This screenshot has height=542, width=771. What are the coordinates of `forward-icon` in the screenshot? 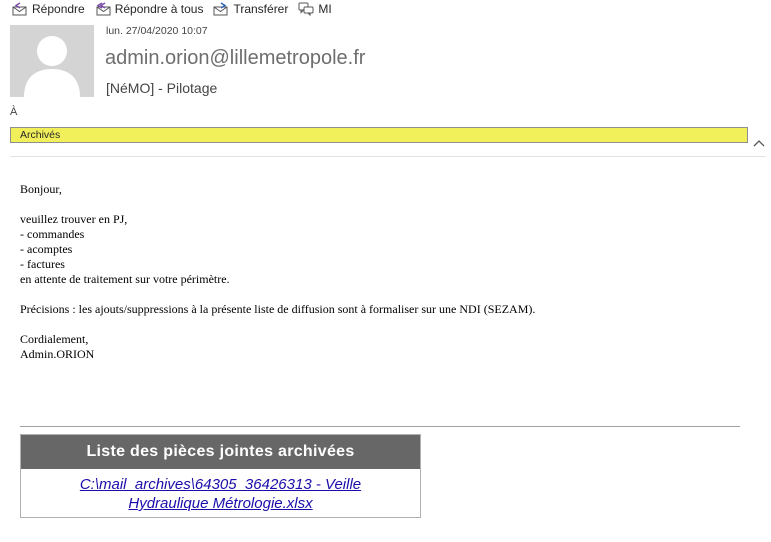 It's located at (220, 9).